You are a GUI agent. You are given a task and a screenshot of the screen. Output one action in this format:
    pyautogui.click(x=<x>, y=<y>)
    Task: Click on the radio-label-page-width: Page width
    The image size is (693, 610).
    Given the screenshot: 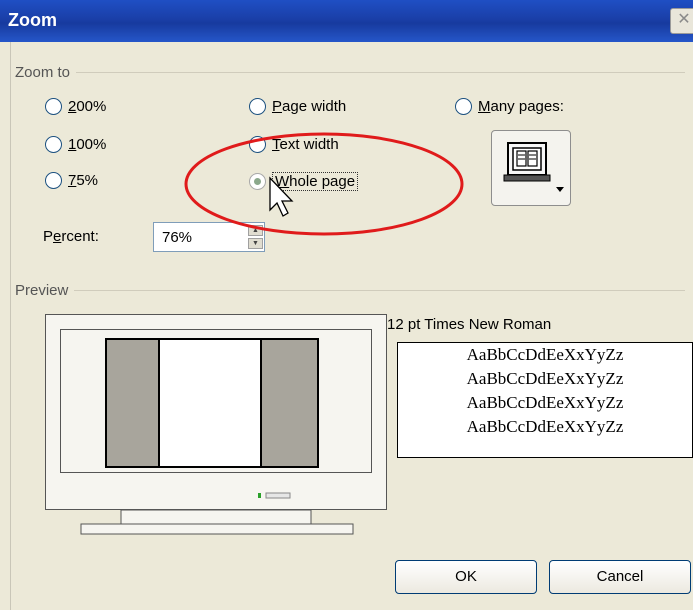 What is the action you would take?
    pyautogui.click(x=309, y=106)
    